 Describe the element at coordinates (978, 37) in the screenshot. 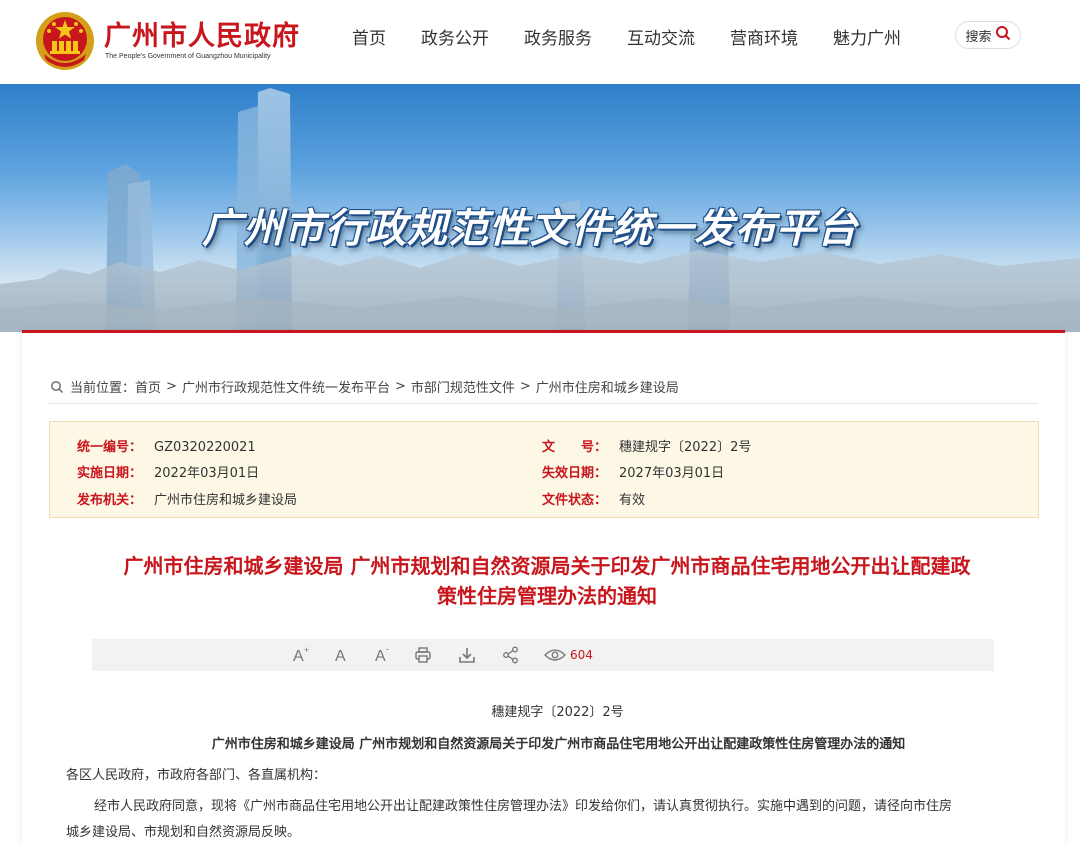

I see `search-label: 搜索` at that location.